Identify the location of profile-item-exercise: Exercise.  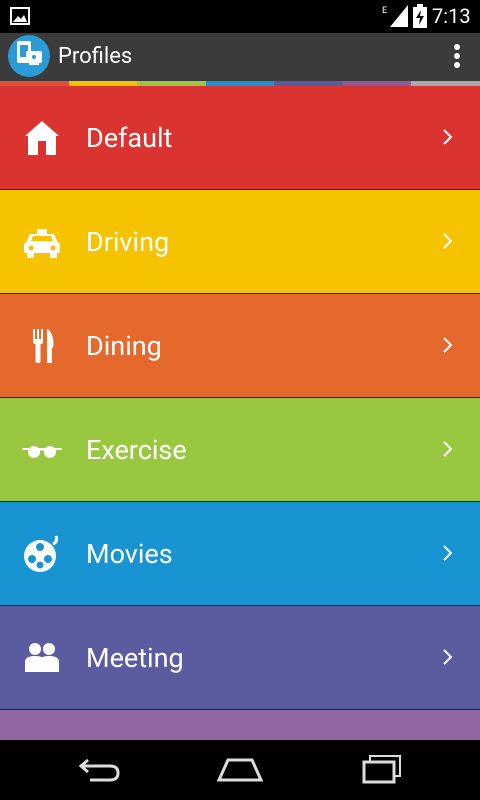
(240, 450).